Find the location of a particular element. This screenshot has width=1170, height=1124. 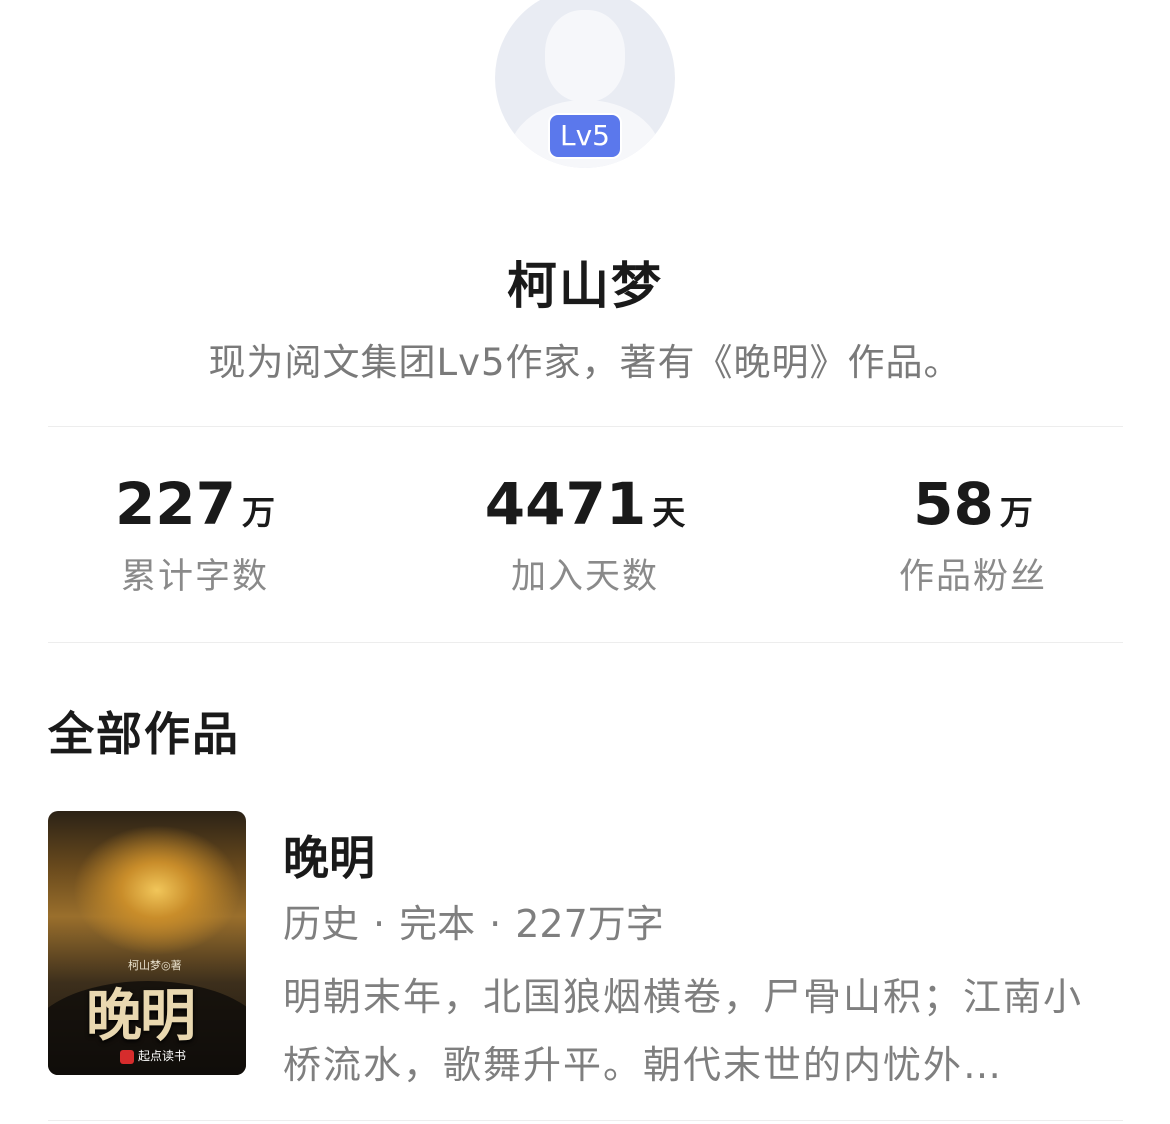

avatar-container: Lv5 is located at coordinates (585, 84).